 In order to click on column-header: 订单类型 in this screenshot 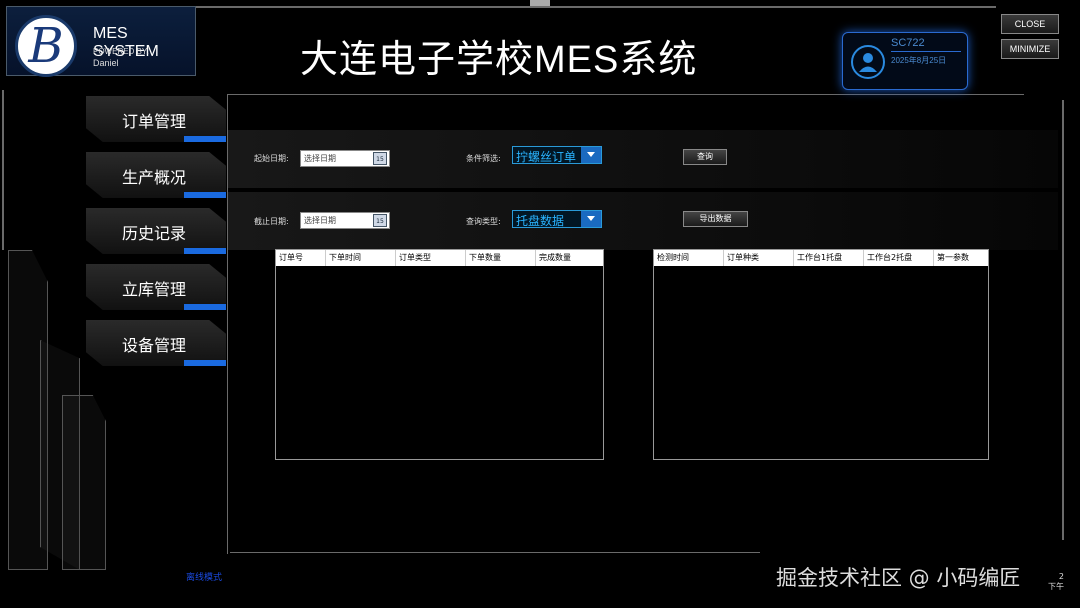, I will do `click(431, 258)`.